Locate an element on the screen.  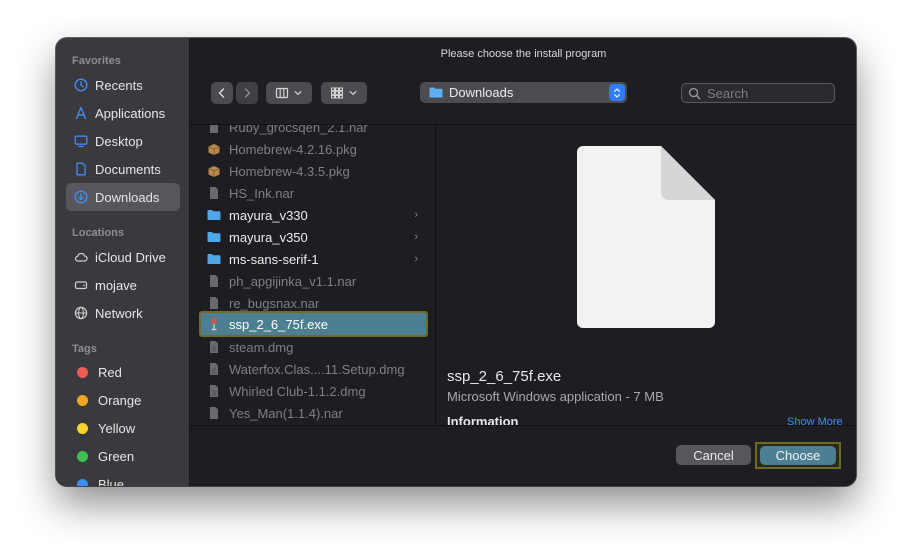
sidebar-item-tag-green: Green is located at coordinates (123, 456).